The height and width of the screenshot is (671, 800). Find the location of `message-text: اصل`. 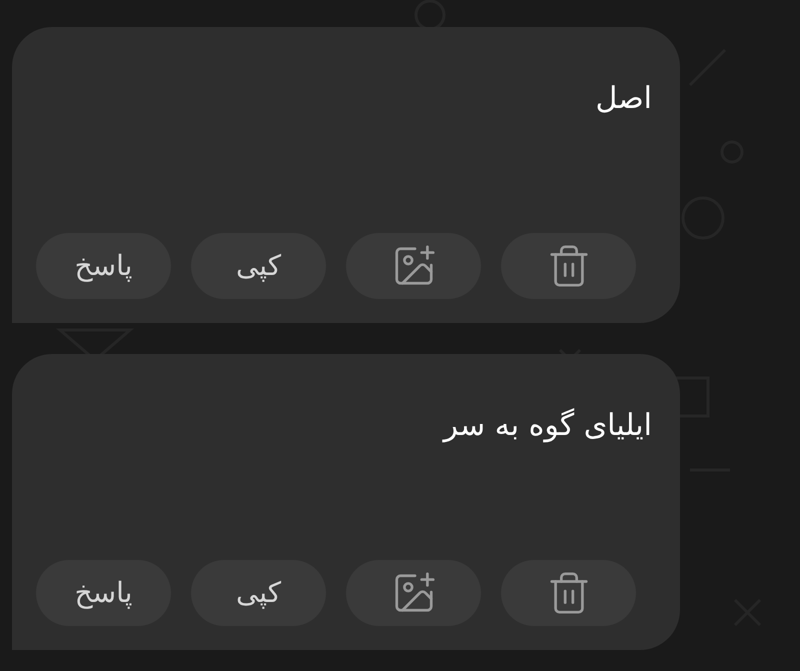

message-text: اصل is located at coordinates (623, 99).